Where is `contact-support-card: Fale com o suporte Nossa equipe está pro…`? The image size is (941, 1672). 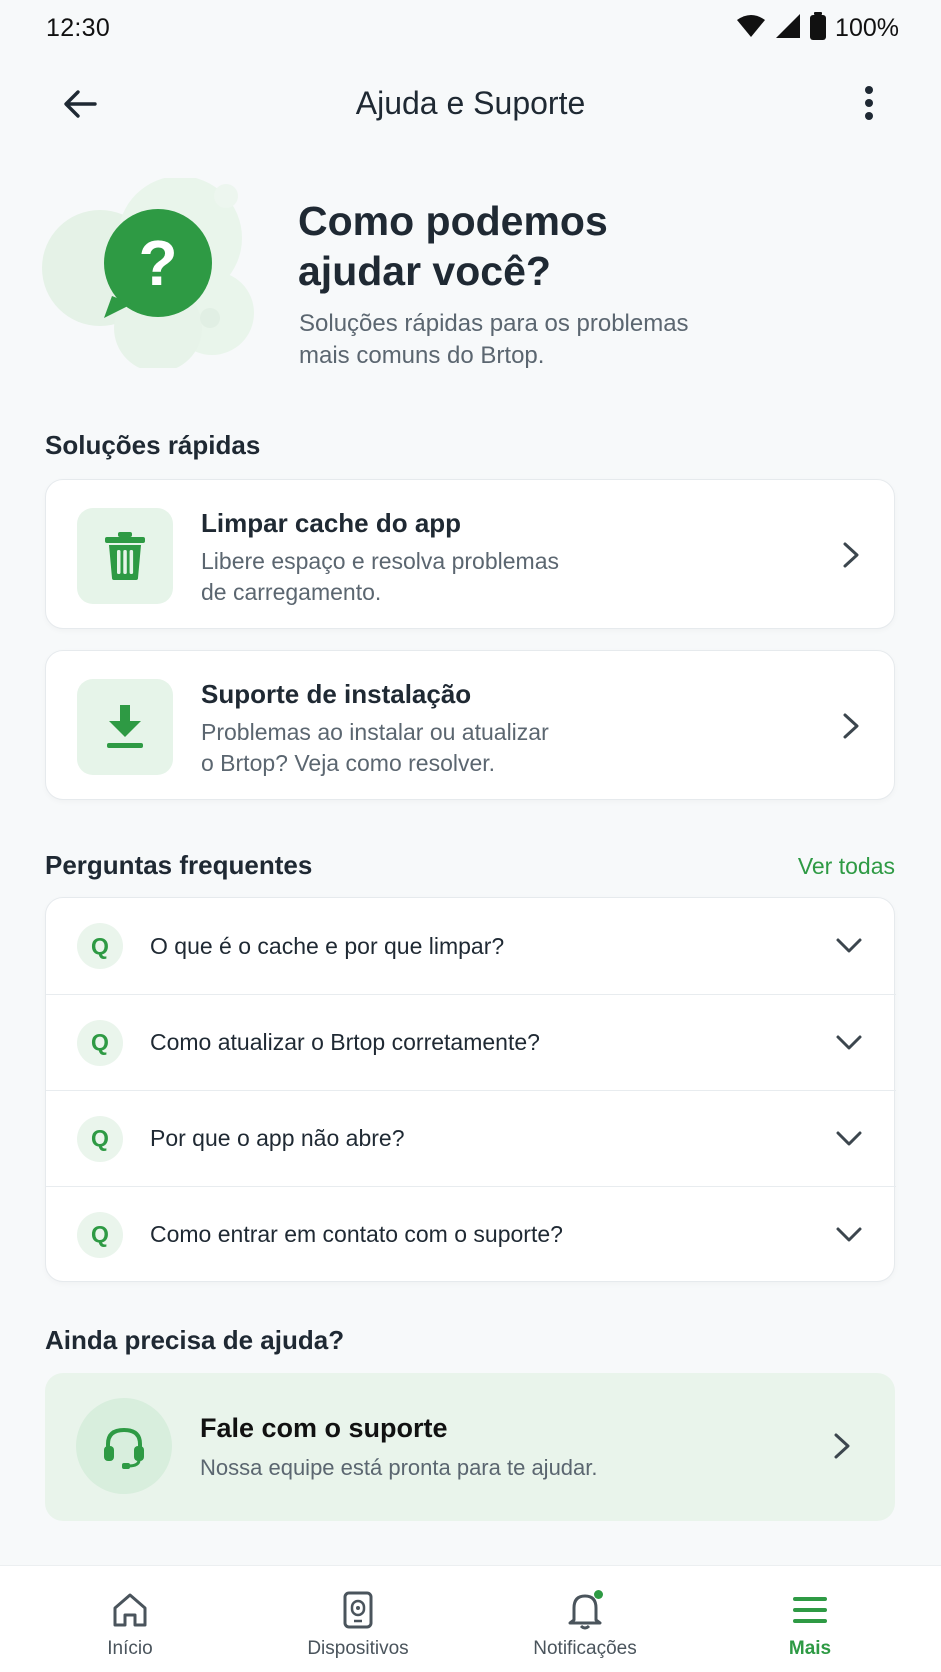 contact-support-card: Fale com o suporte Nossa equipe está pro… is located at coordinates (470, 1447).